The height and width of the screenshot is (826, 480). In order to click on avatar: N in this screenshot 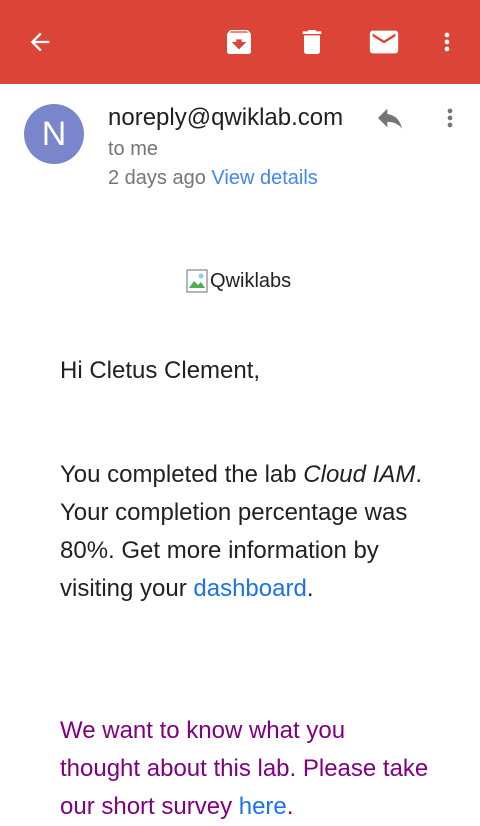, I will do `click(54, 134)`.